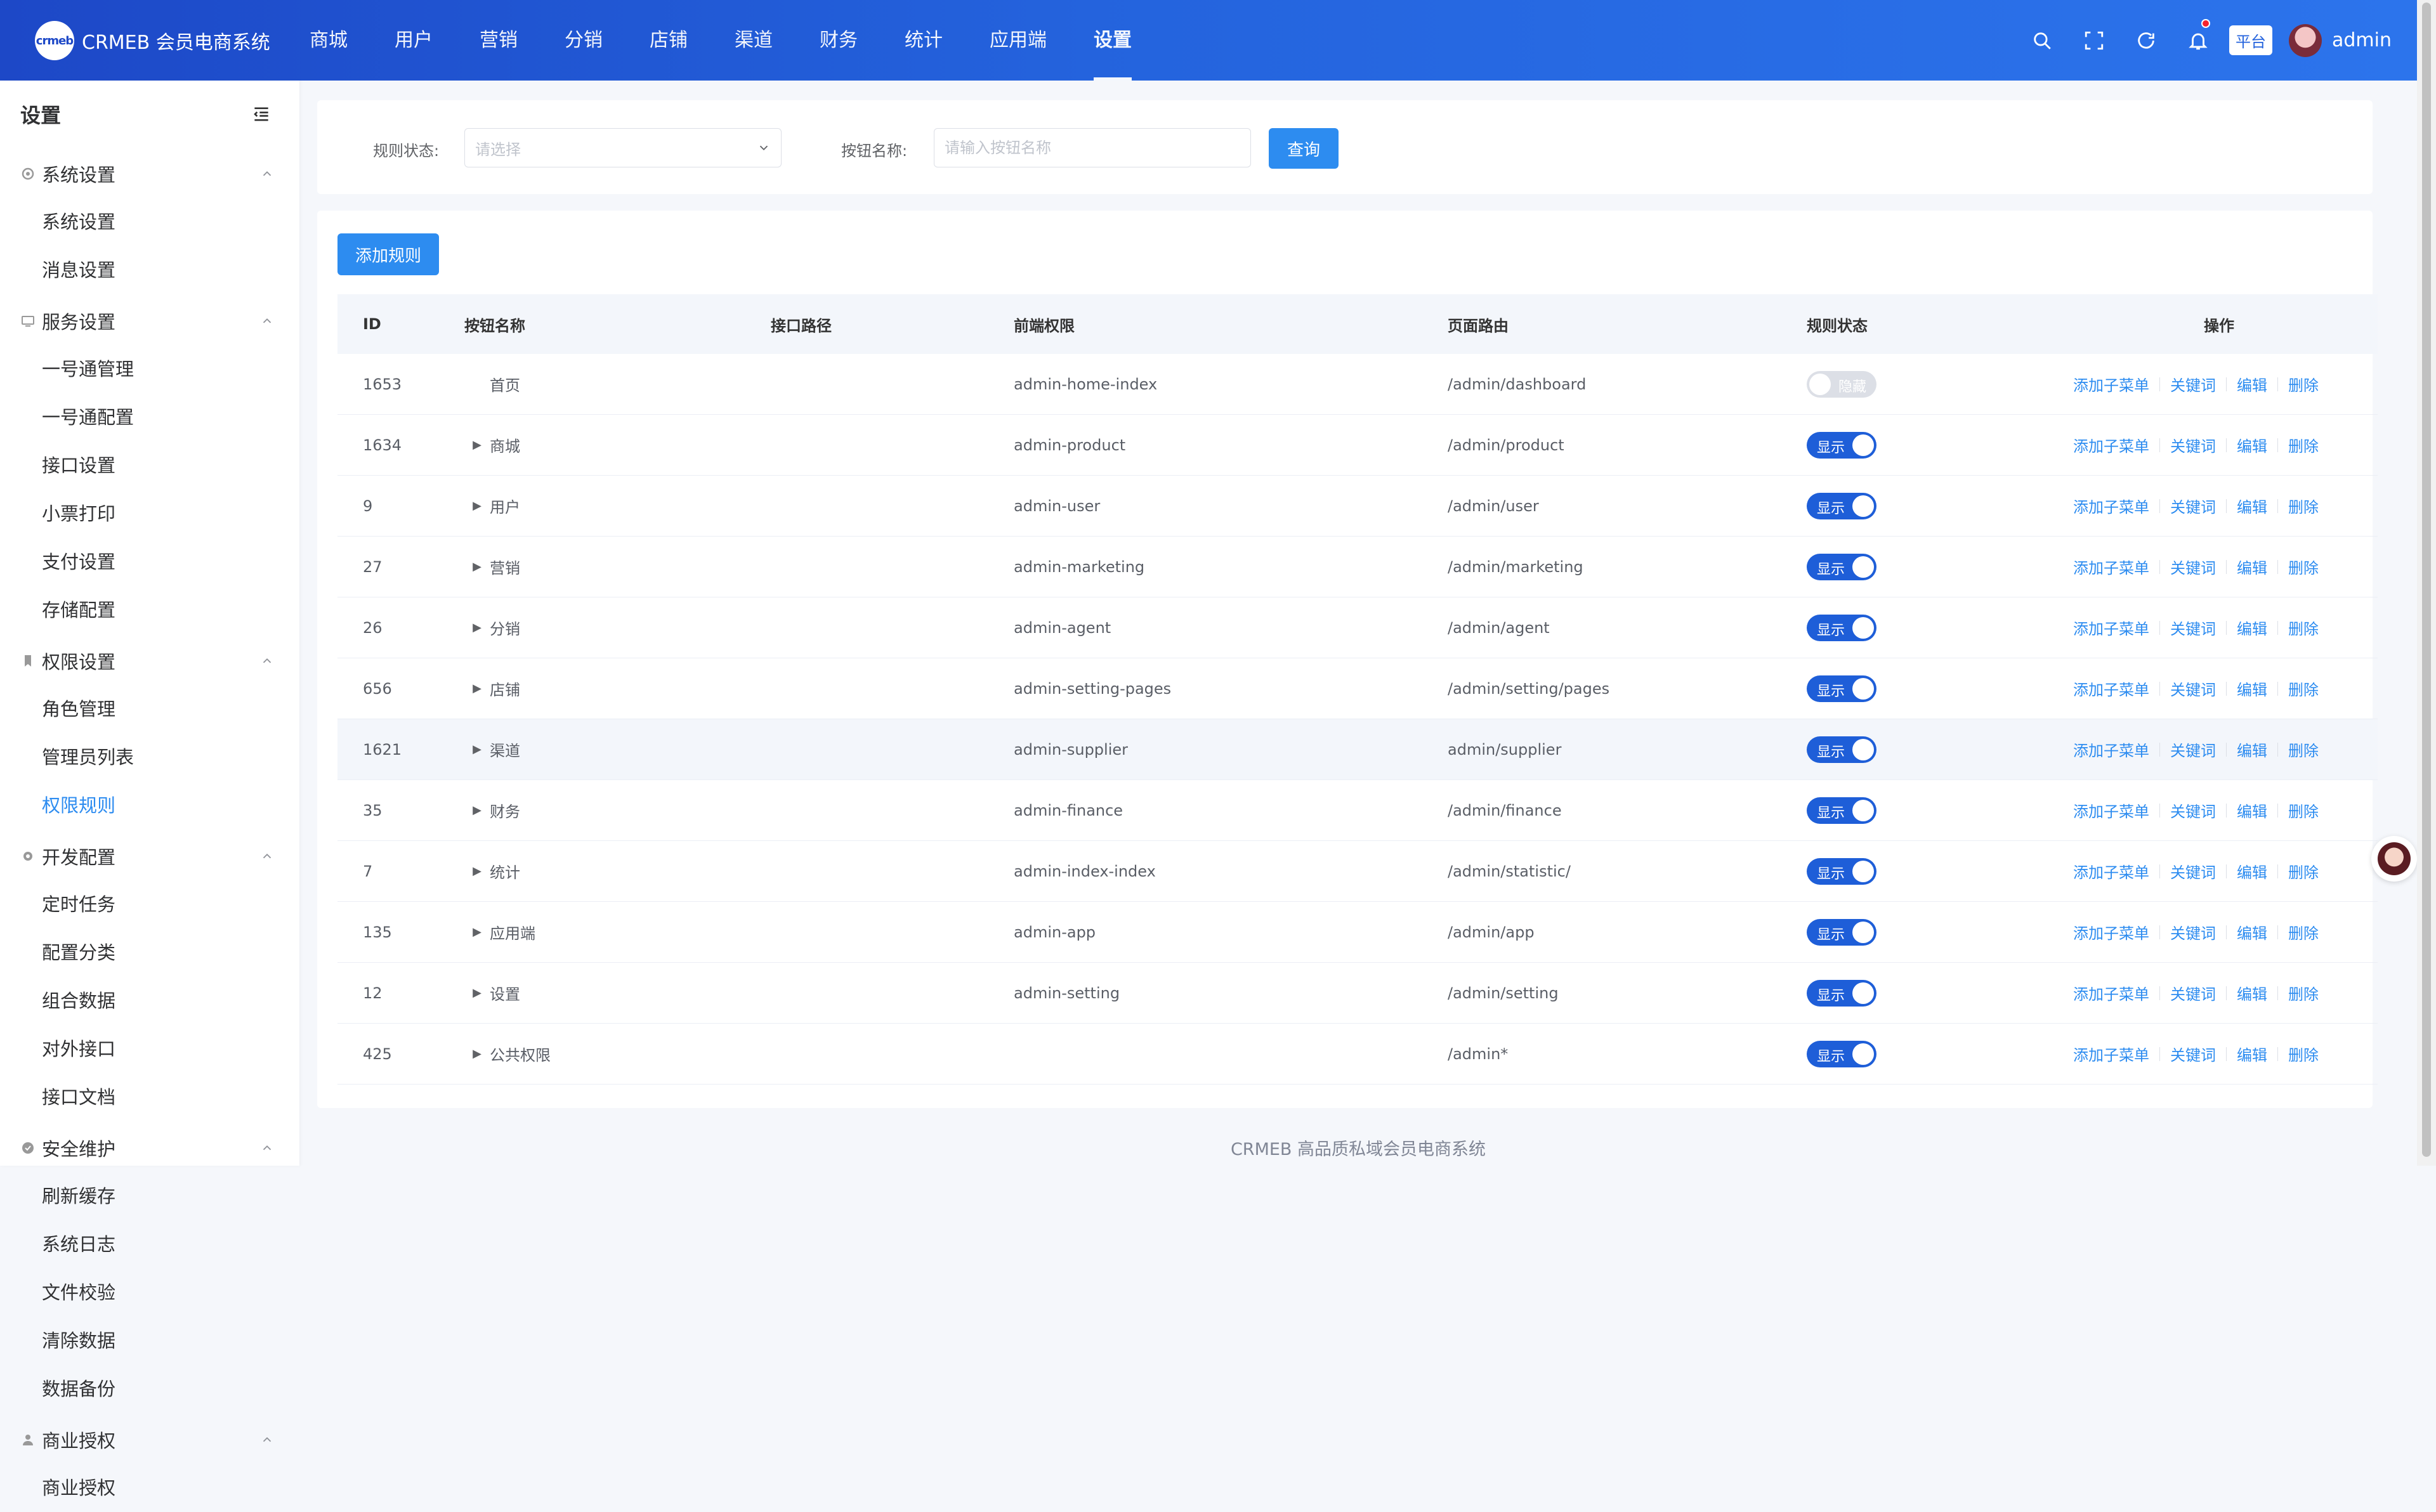 The image size is (2436, 1512). Describe the element at coordinates (668, 41) in the screenshot. I see `topnav-item: 店铺` at that location.